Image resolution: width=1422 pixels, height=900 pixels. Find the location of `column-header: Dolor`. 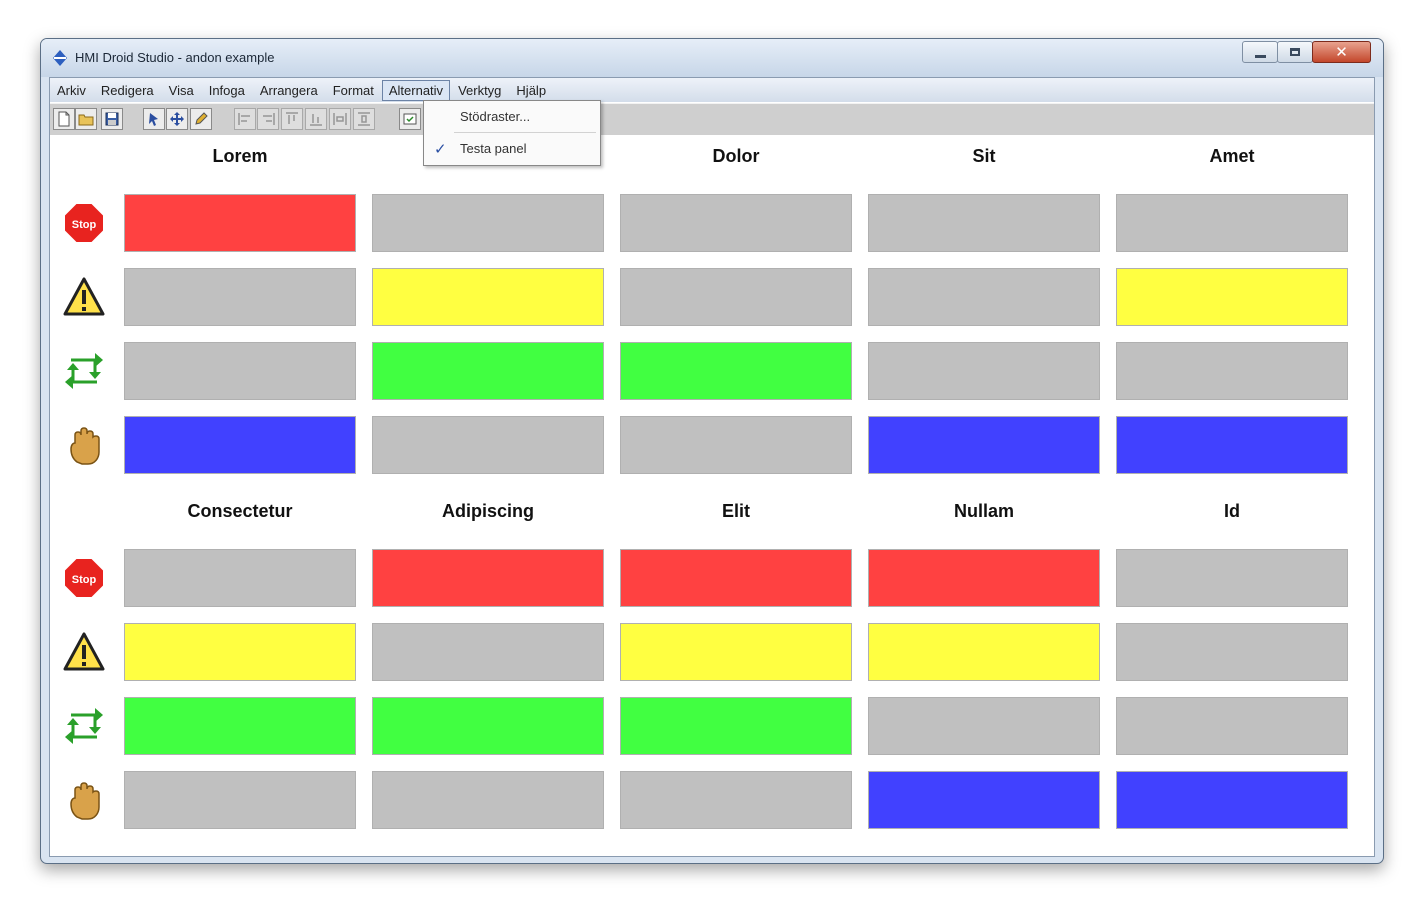

column-header: Dolor is located at coordinates (736, 156).